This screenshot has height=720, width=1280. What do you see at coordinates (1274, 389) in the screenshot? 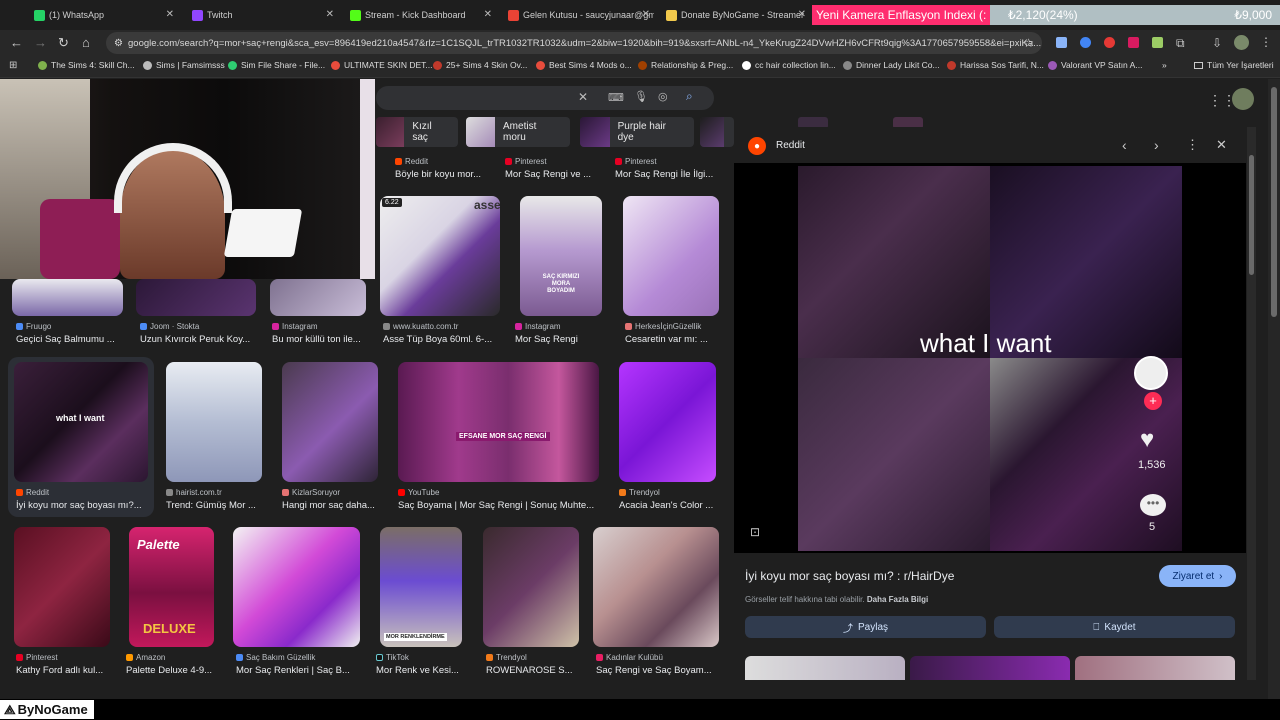
I see `page-scrollbar` at bounding box center [1274, 389].